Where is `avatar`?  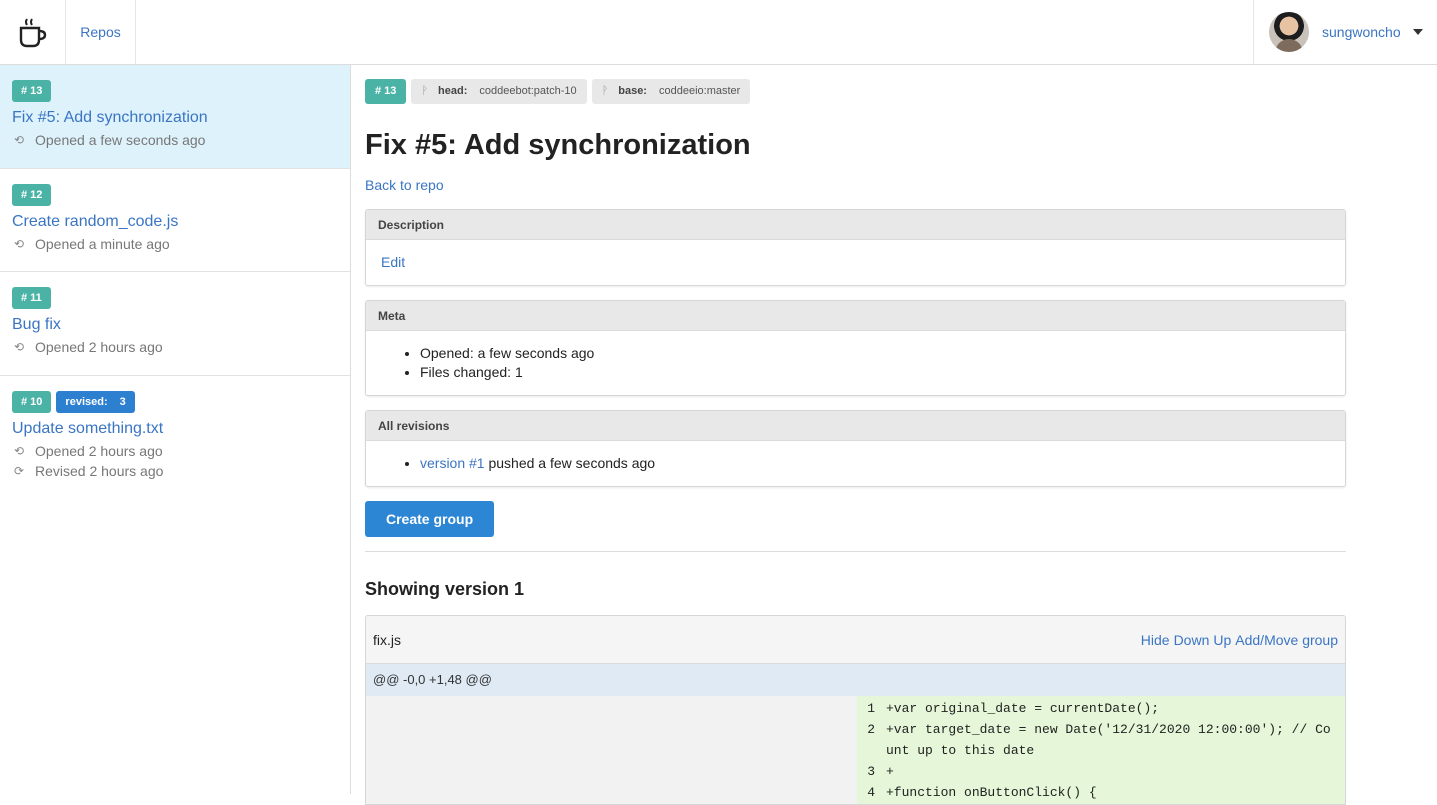
avatar is located at coordinates (1289, 32).